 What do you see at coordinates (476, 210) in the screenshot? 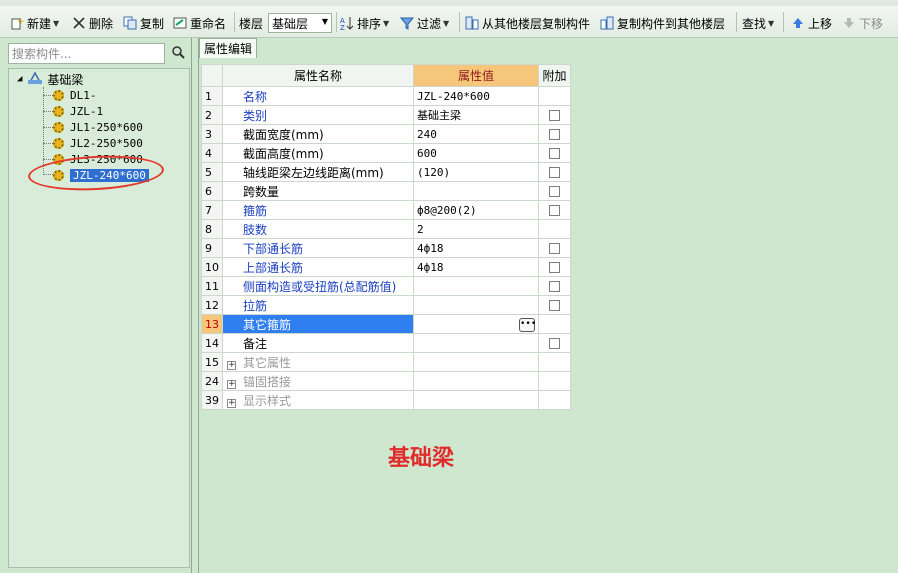
I see `property-value-cell: ф8@200(2)` at bounding box center [476, 210].